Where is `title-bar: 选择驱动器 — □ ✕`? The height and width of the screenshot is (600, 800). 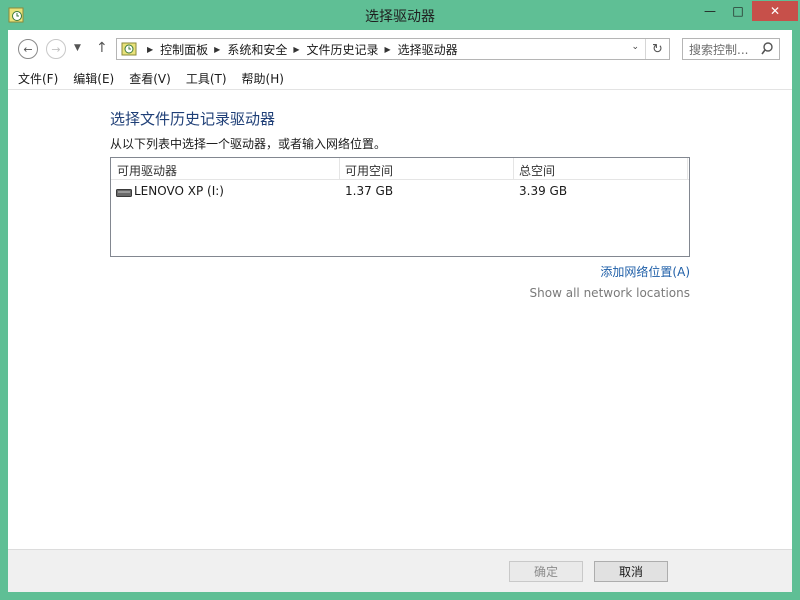 title-bar: 选择驱动器 — □ ✕ is located at coordinates (400, 15).